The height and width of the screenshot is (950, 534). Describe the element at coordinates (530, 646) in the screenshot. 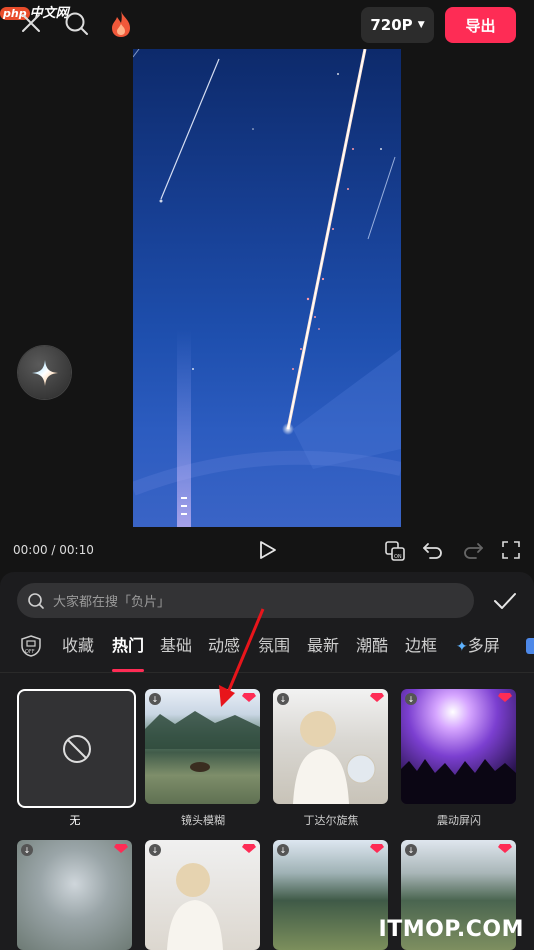

I see `tab-overflow-hint` at that location.